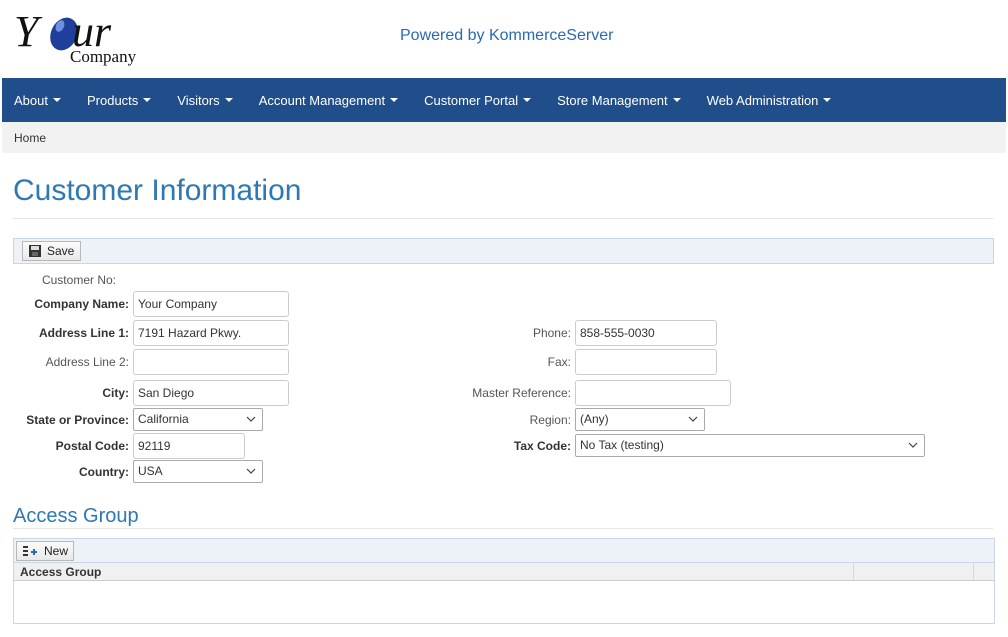 The height and width of the screenshot is (637, 1008). I want to click on nav-account-management: Account Management, so click(329, 100).